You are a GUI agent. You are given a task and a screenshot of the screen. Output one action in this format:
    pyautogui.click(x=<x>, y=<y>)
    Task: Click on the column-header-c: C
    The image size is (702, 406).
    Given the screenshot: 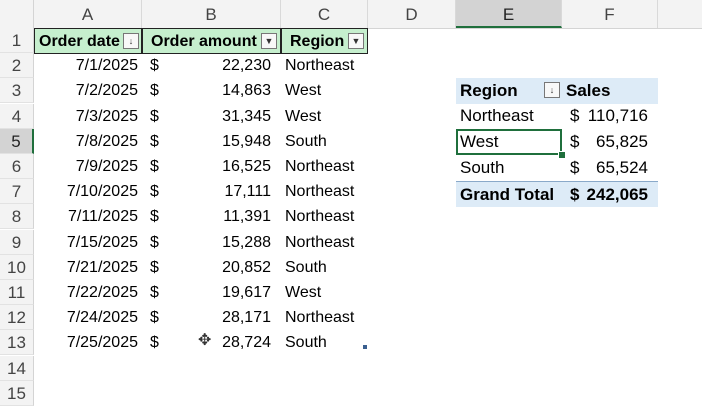 What is the action you would take?
    pyautogui.click(x=324, y=14)
    